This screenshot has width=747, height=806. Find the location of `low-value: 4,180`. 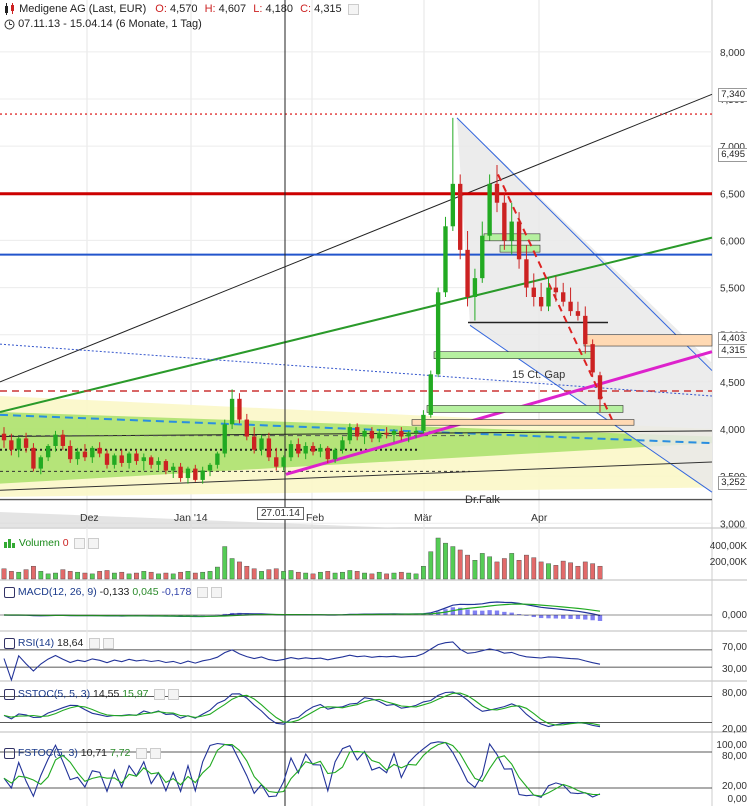

low-value: 4,180 is located at coordinates (279, 9).